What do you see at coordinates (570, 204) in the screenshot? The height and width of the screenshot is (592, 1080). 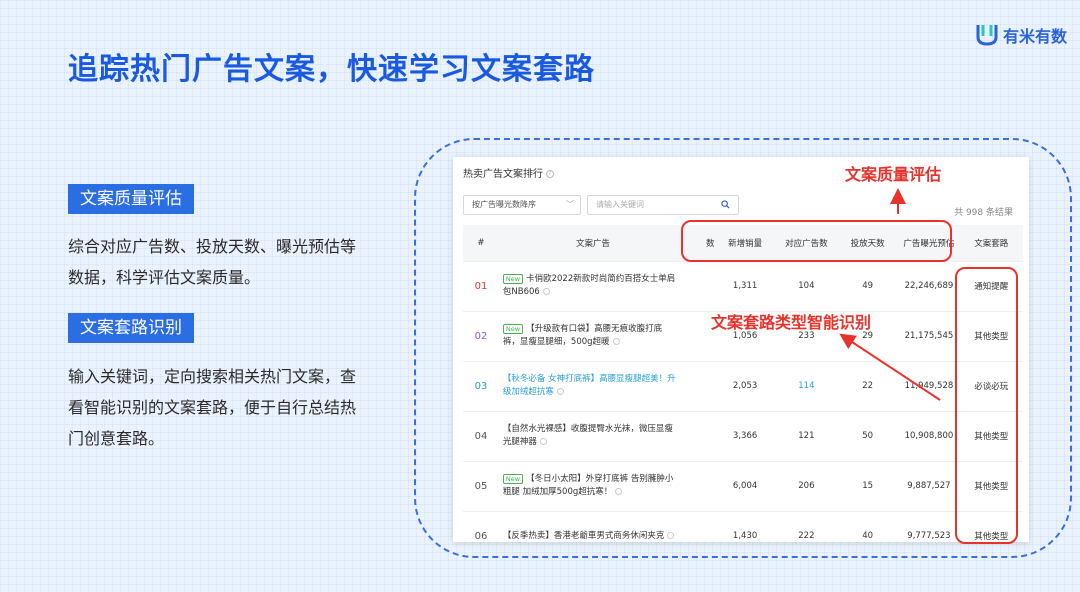 I see `chevron-down-icon: ﹀` at bounding box center [570, 204].